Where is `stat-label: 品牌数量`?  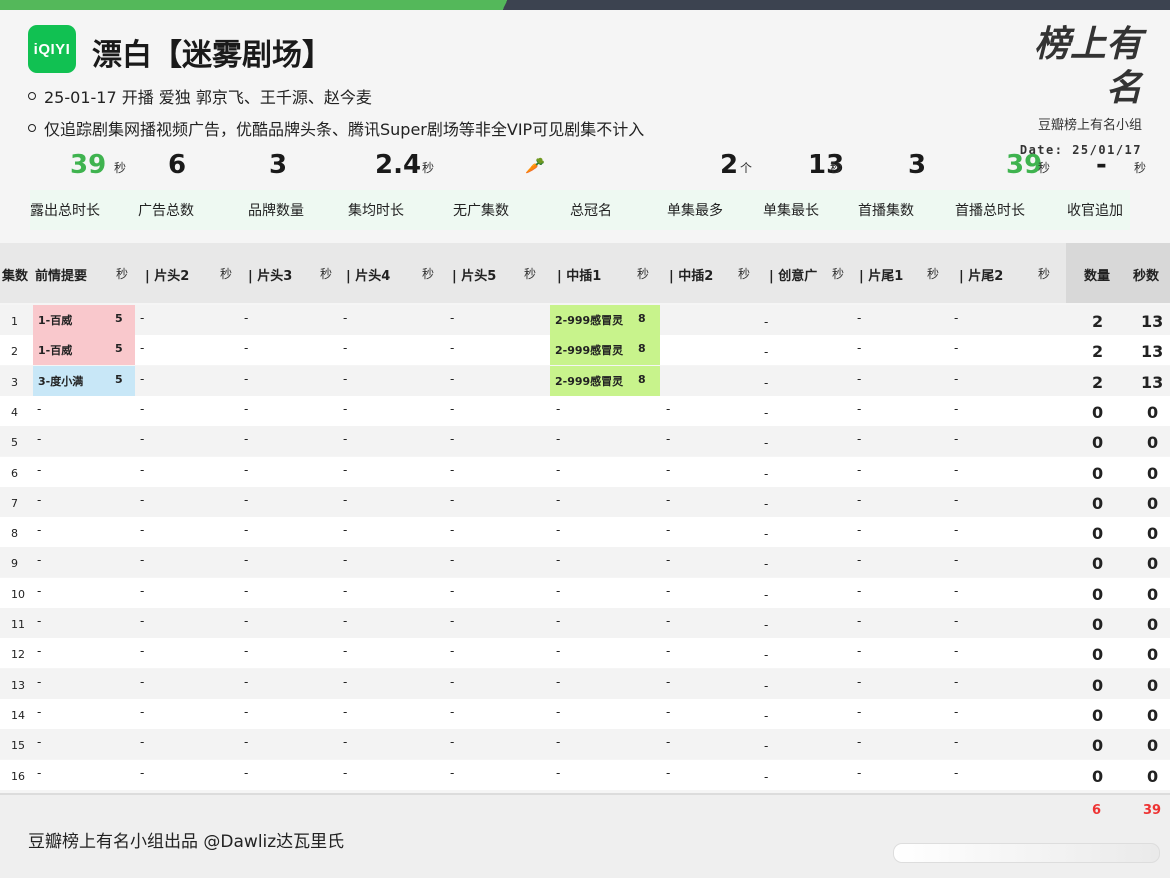
stat-label: 品牌数量 is located at coordinates (276, 211).